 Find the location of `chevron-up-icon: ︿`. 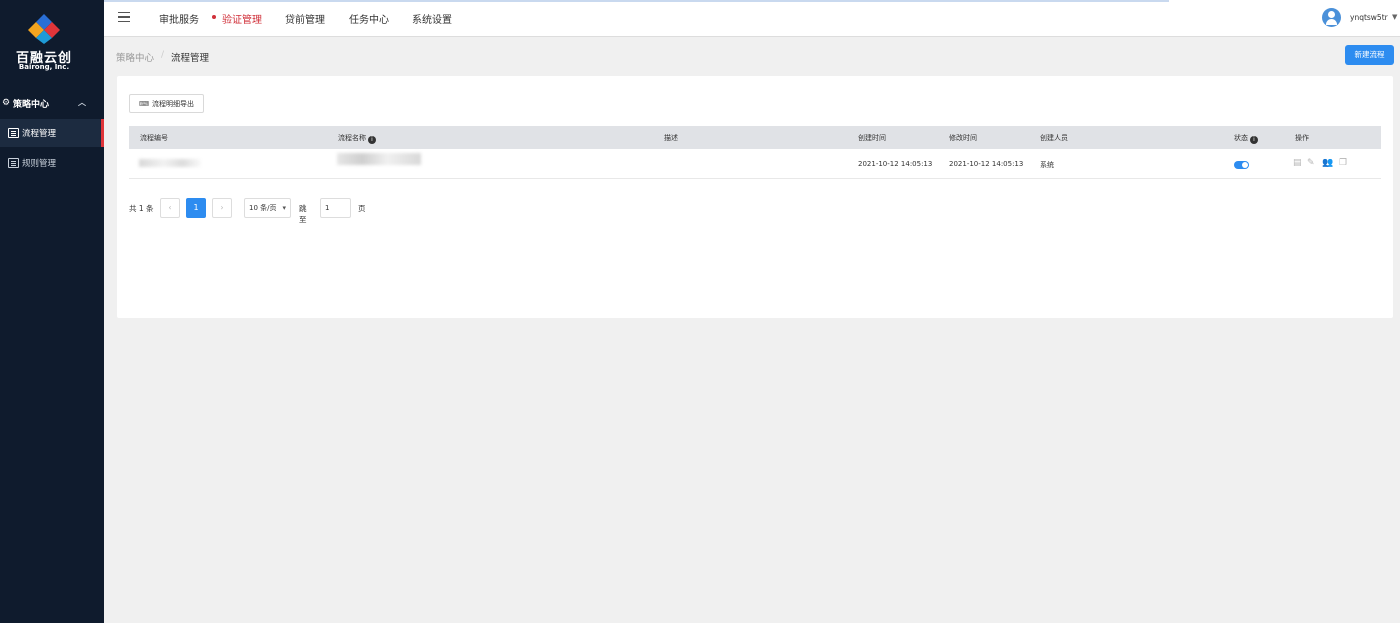

chevron-up-icon: ︿ is located at coordinates (82, 102).